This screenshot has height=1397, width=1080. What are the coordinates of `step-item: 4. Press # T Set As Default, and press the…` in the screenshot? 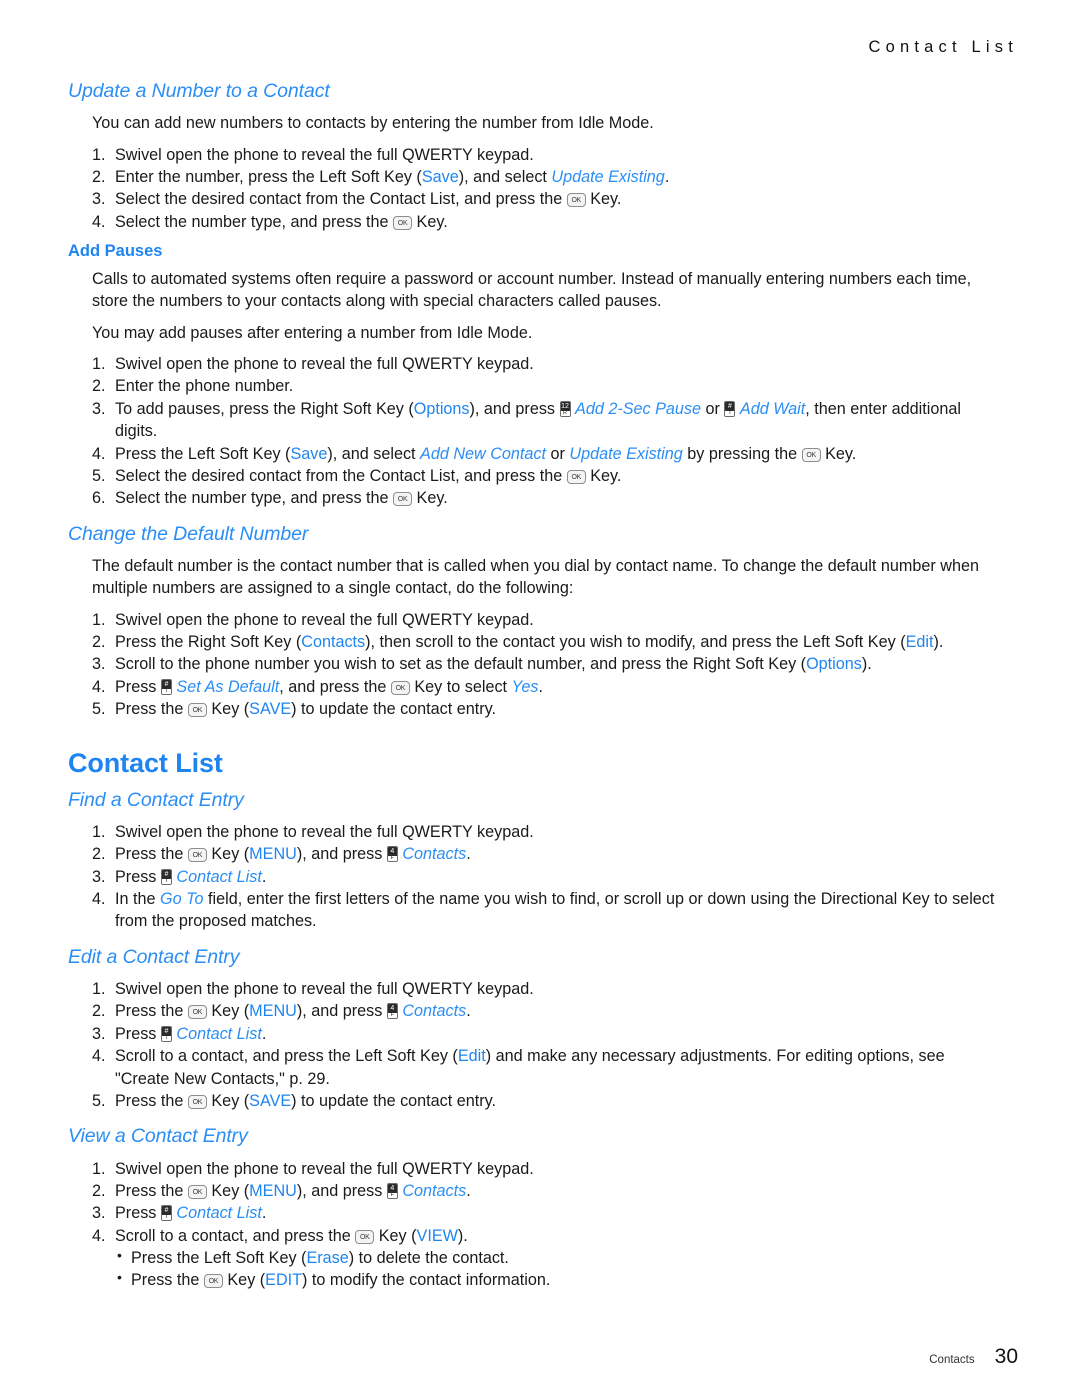 It's located at (533, 687).